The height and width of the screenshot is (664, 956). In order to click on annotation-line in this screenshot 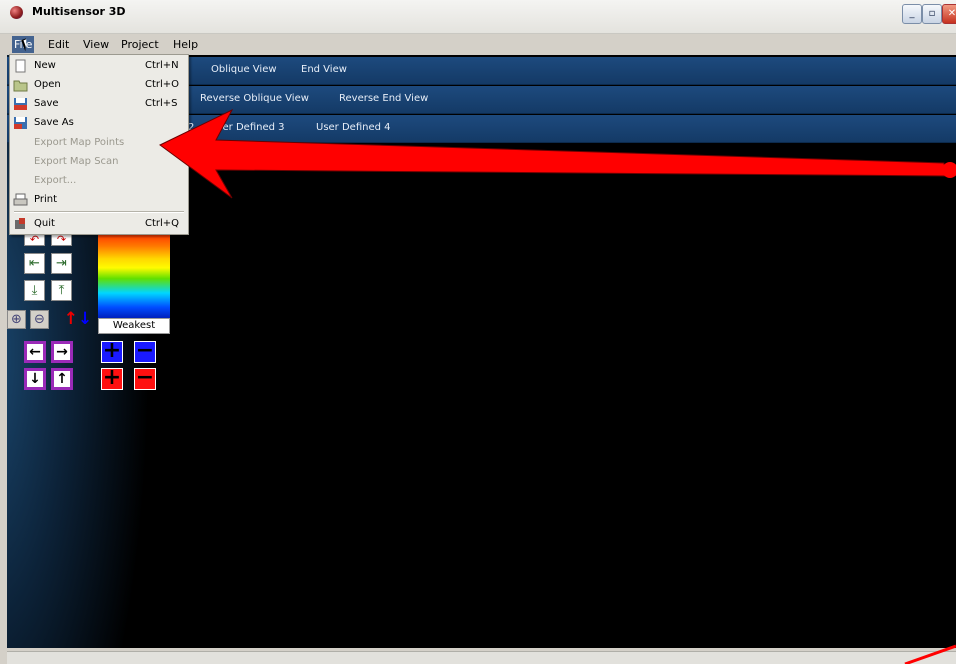, I will do `click(930, 654)`.